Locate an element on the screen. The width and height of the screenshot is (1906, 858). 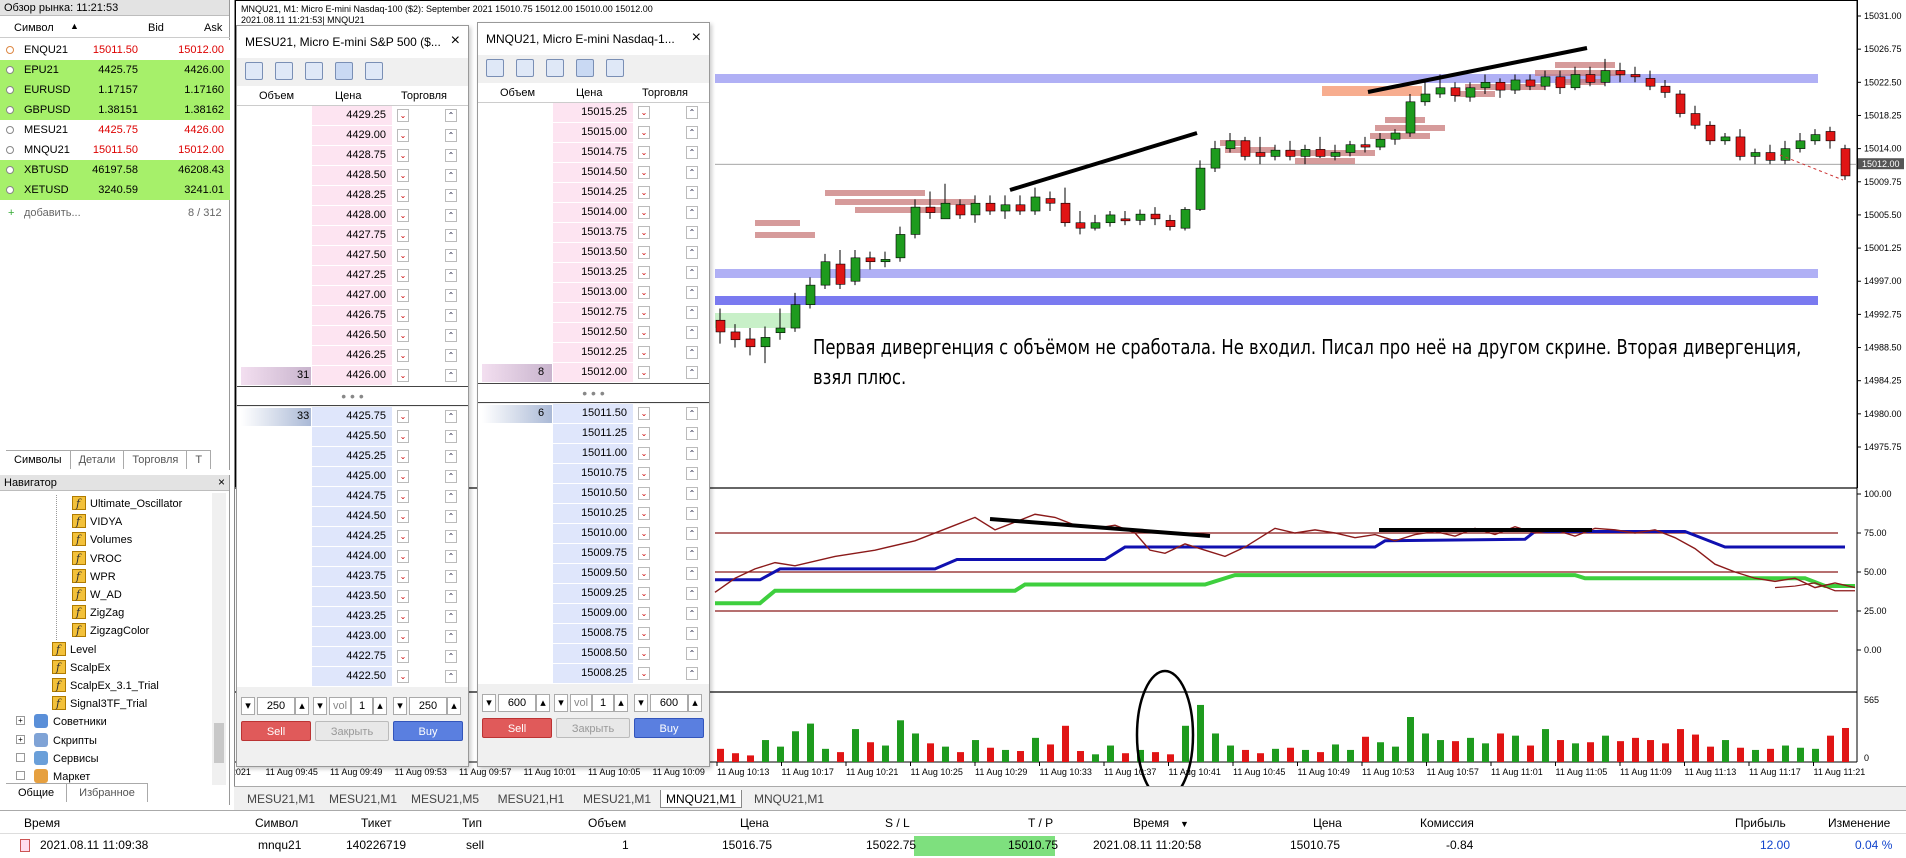
expand-icon is located at coordinates (20, 757).